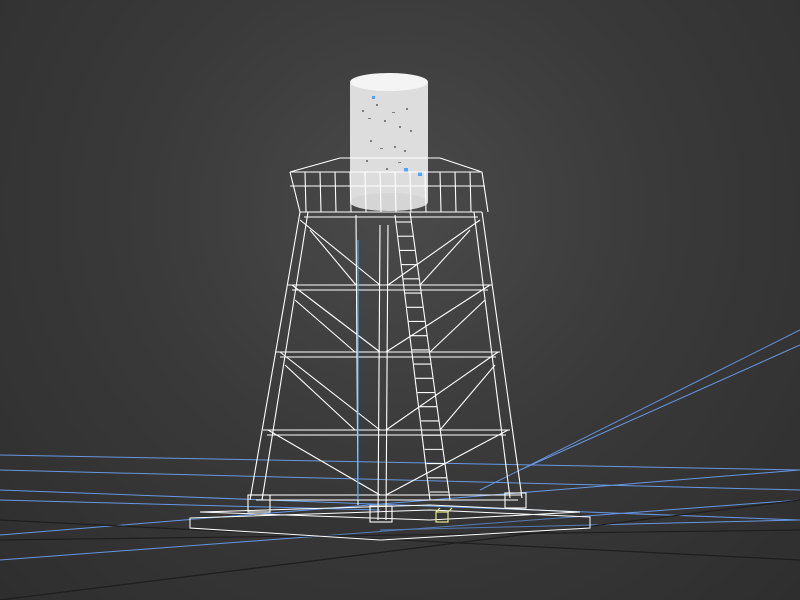 The image size is (800, 600). I want to click on water-tank, so click(389, 142).